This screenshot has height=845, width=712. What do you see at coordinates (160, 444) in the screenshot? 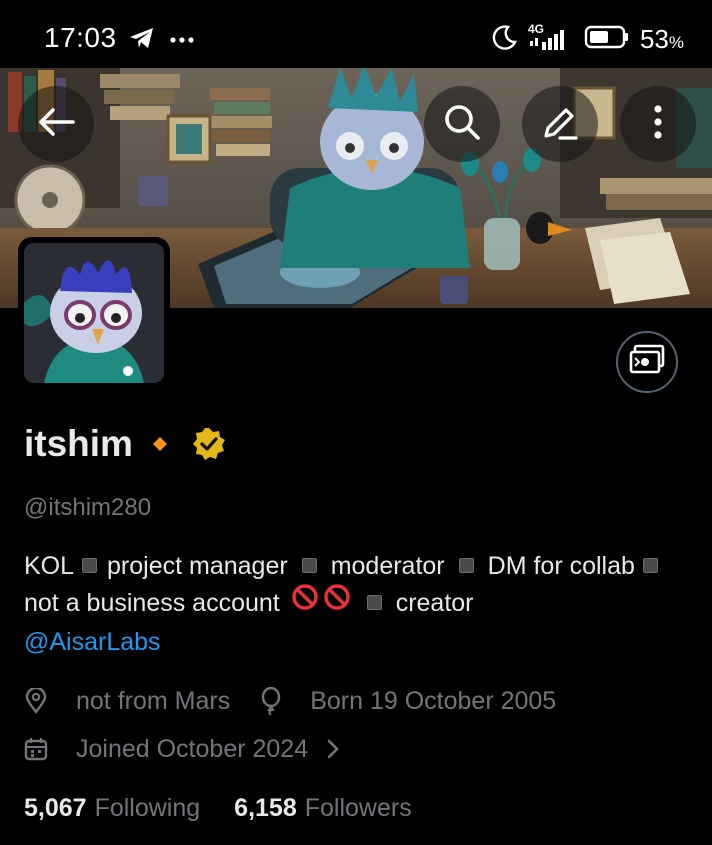
I see `affiliate-diamond-icon` at bounding box center [160, 444].